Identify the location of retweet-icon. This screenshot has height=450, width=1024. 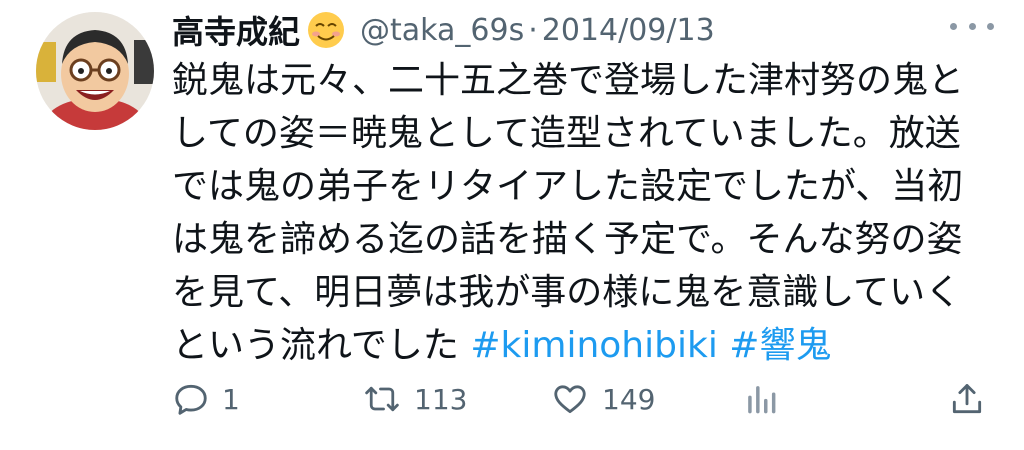
(382, 399).